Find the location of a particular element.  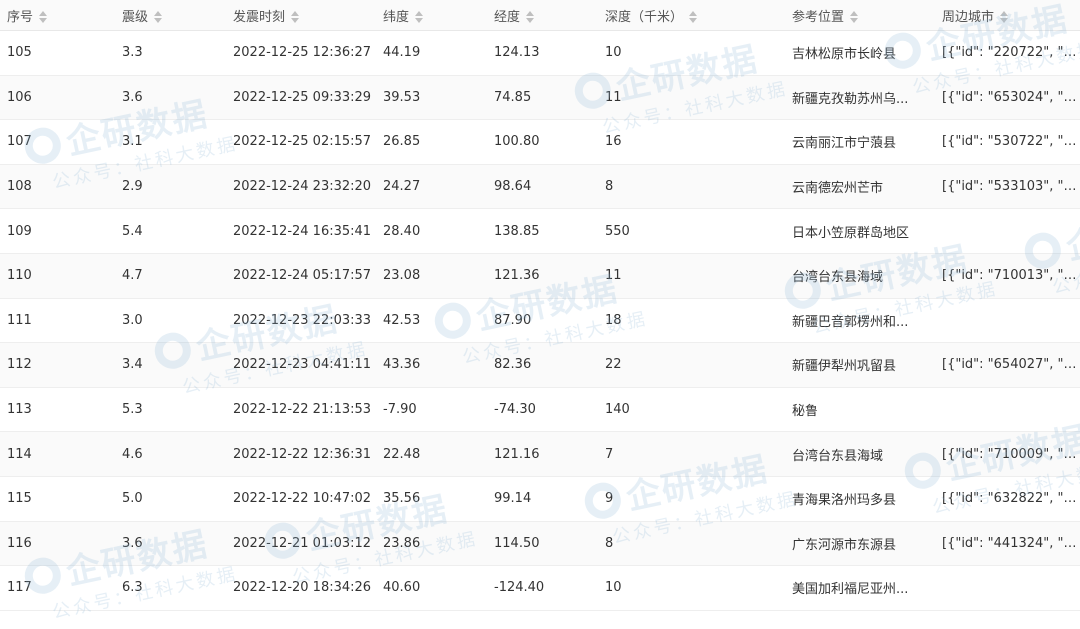

header-col-time: 发震时刻 is located at coordinates (301, 15).